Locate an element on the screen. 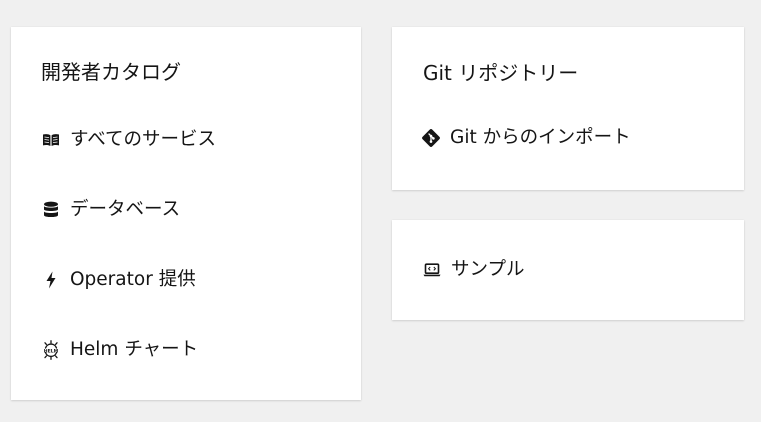  operator-backed-link: Operator 提供 is located at coordinates (118, 280).